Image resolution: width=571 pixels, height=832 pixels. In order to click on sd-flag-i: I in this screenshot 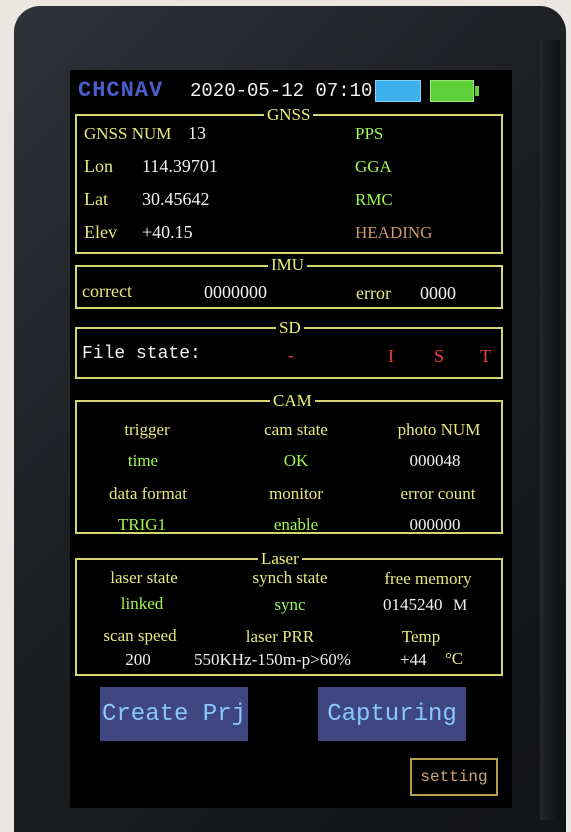, I will do `click(391, 356)`.